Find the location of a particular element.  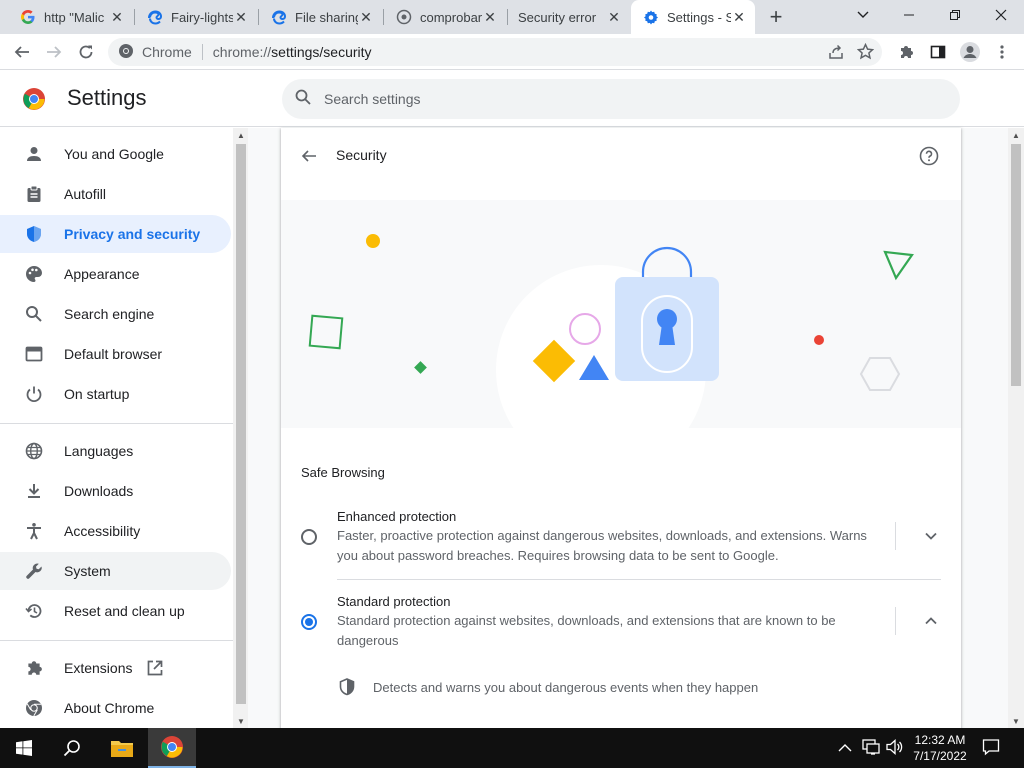

bookmark-star-icon is located at coordinates (865, 52).